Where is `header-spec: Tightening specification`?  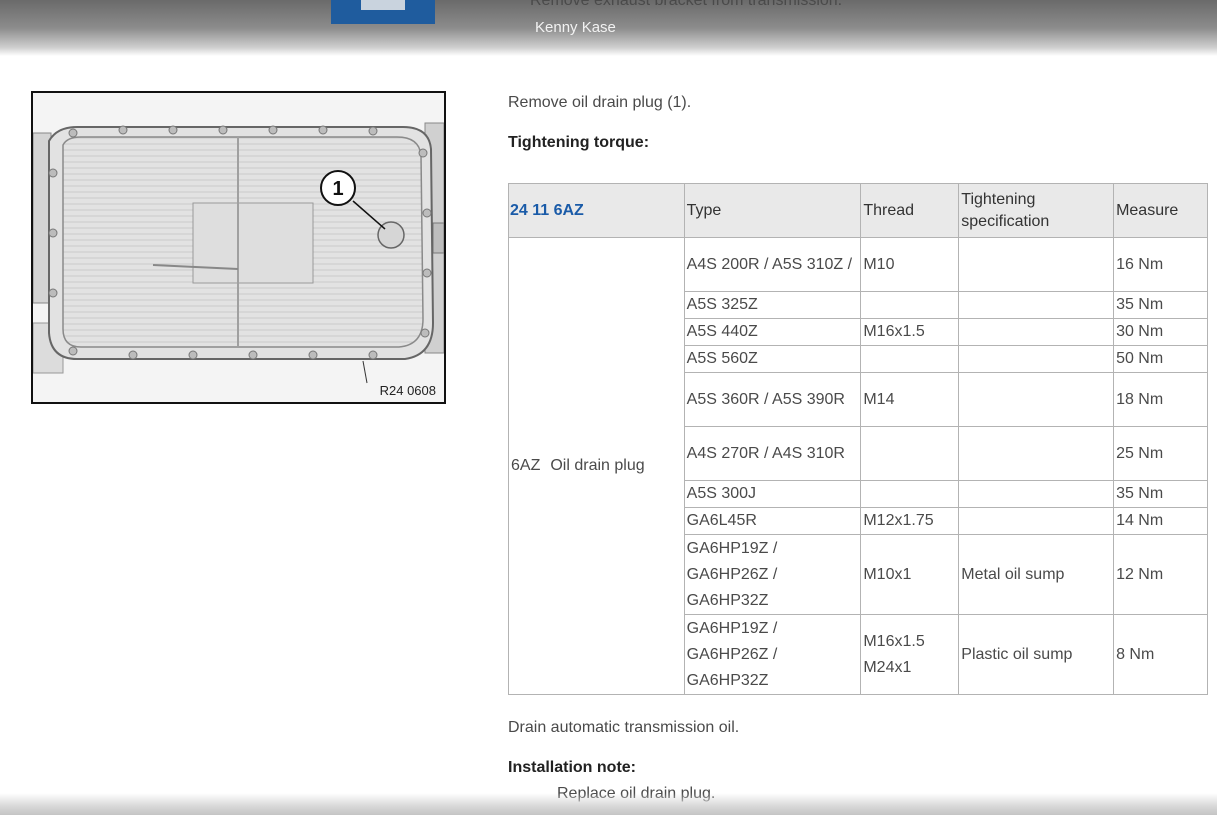
header-spec: Tightening specification is located at coordinates (1036, 210).